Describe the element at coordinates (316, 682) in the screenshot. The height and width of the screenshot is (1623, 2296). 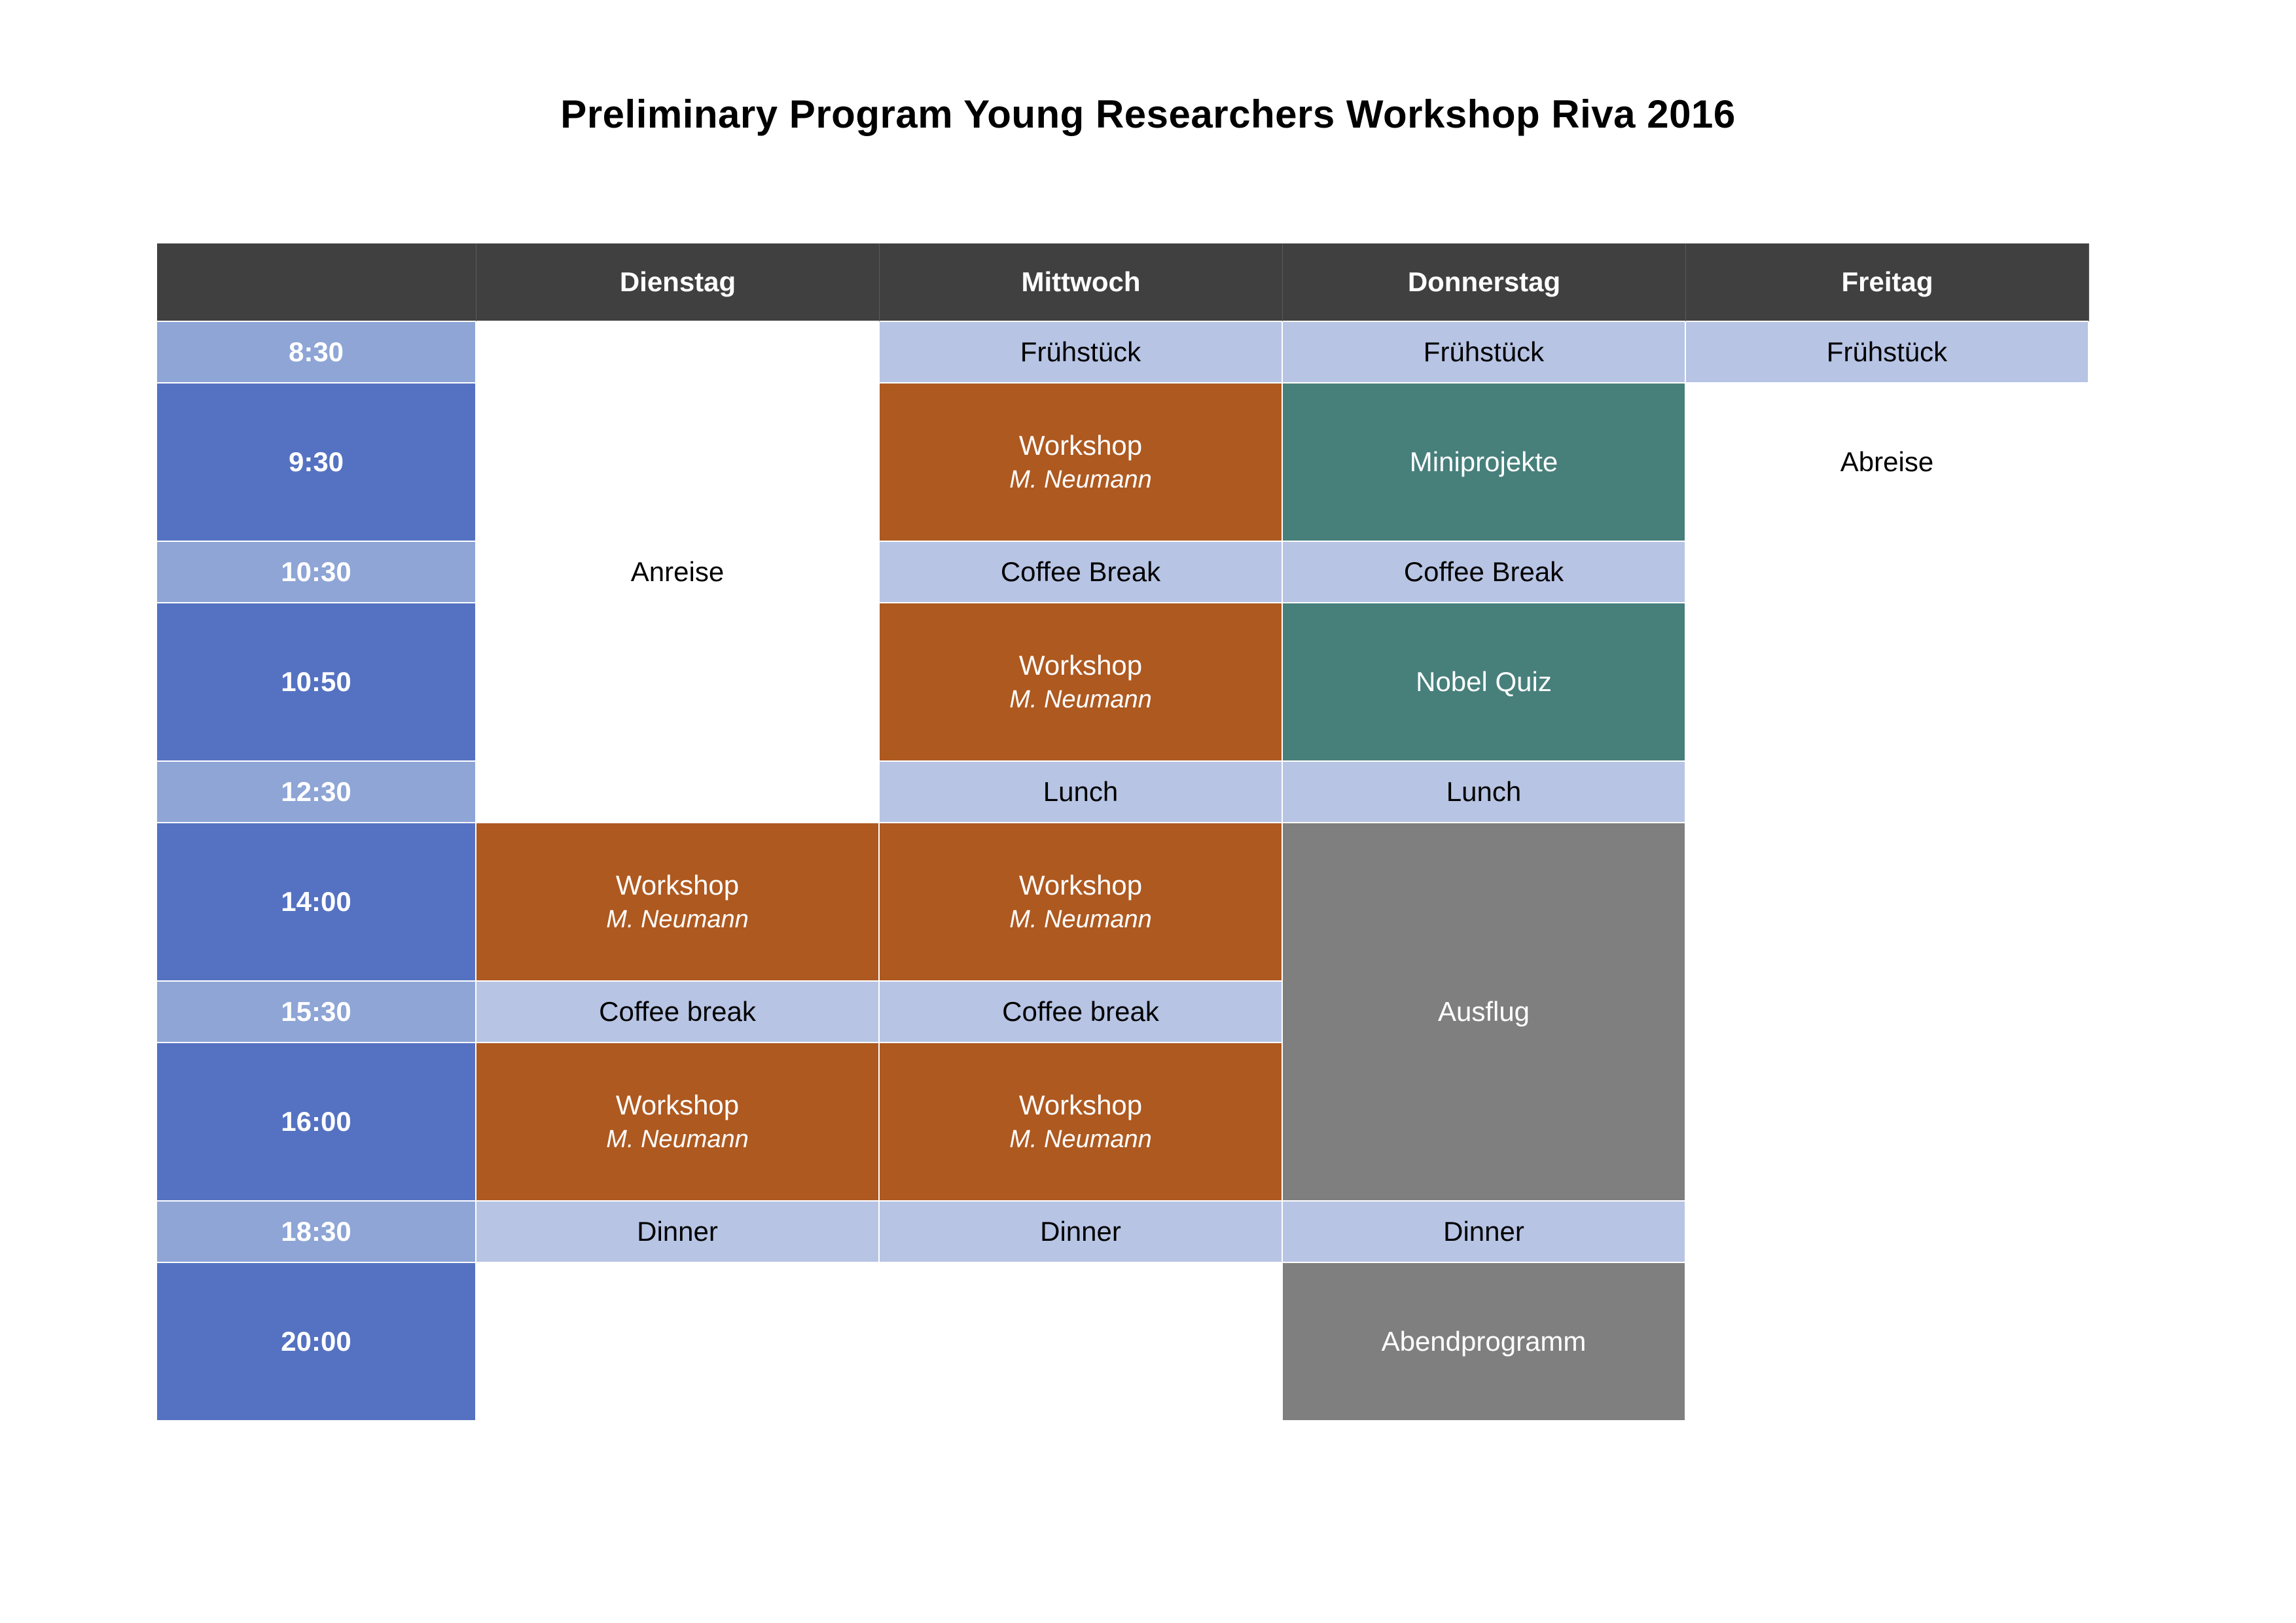
I see `time-slot: 10:50` at that location.